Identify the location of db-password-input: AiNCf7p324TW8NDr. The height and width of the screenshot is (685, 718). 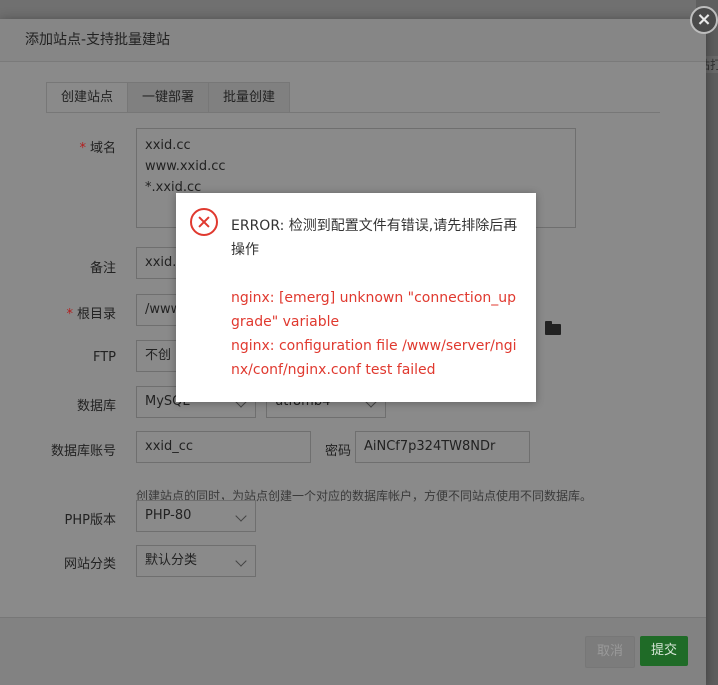
(442, 447).